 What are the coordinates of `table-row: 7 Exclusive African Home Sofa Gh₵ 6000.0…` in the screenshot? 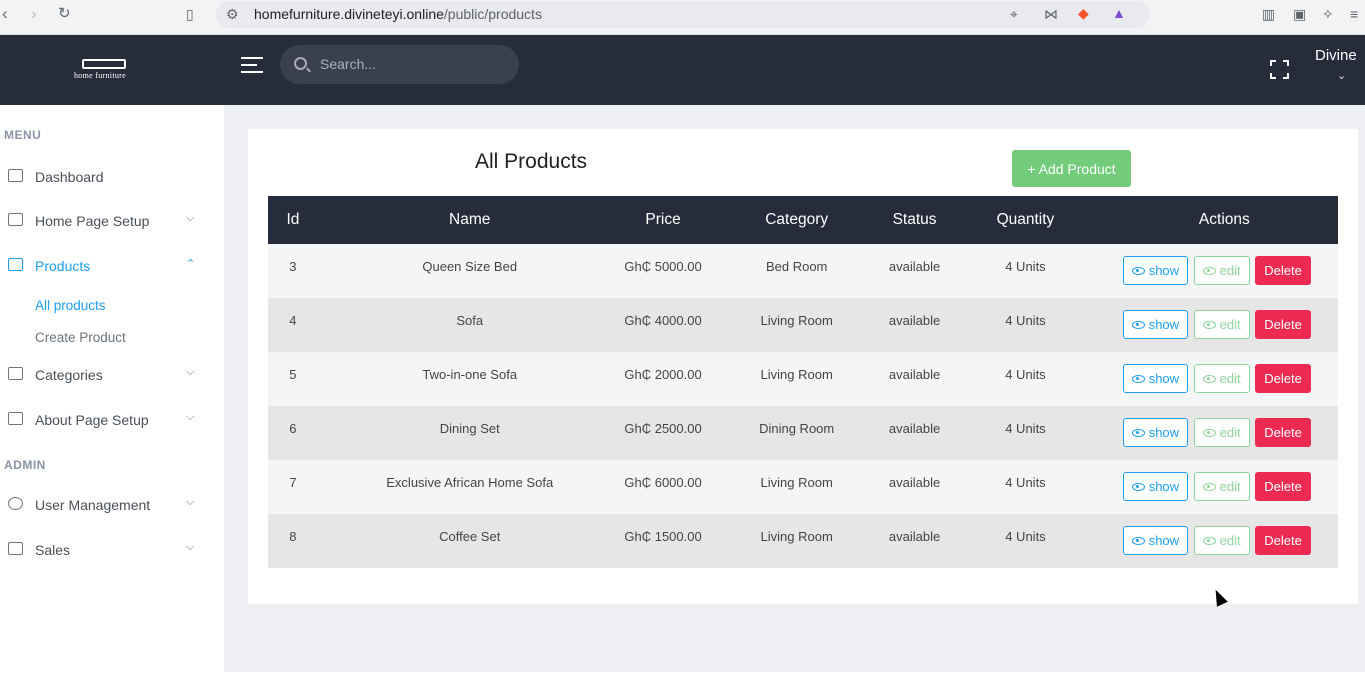 It's located at (803, 487).